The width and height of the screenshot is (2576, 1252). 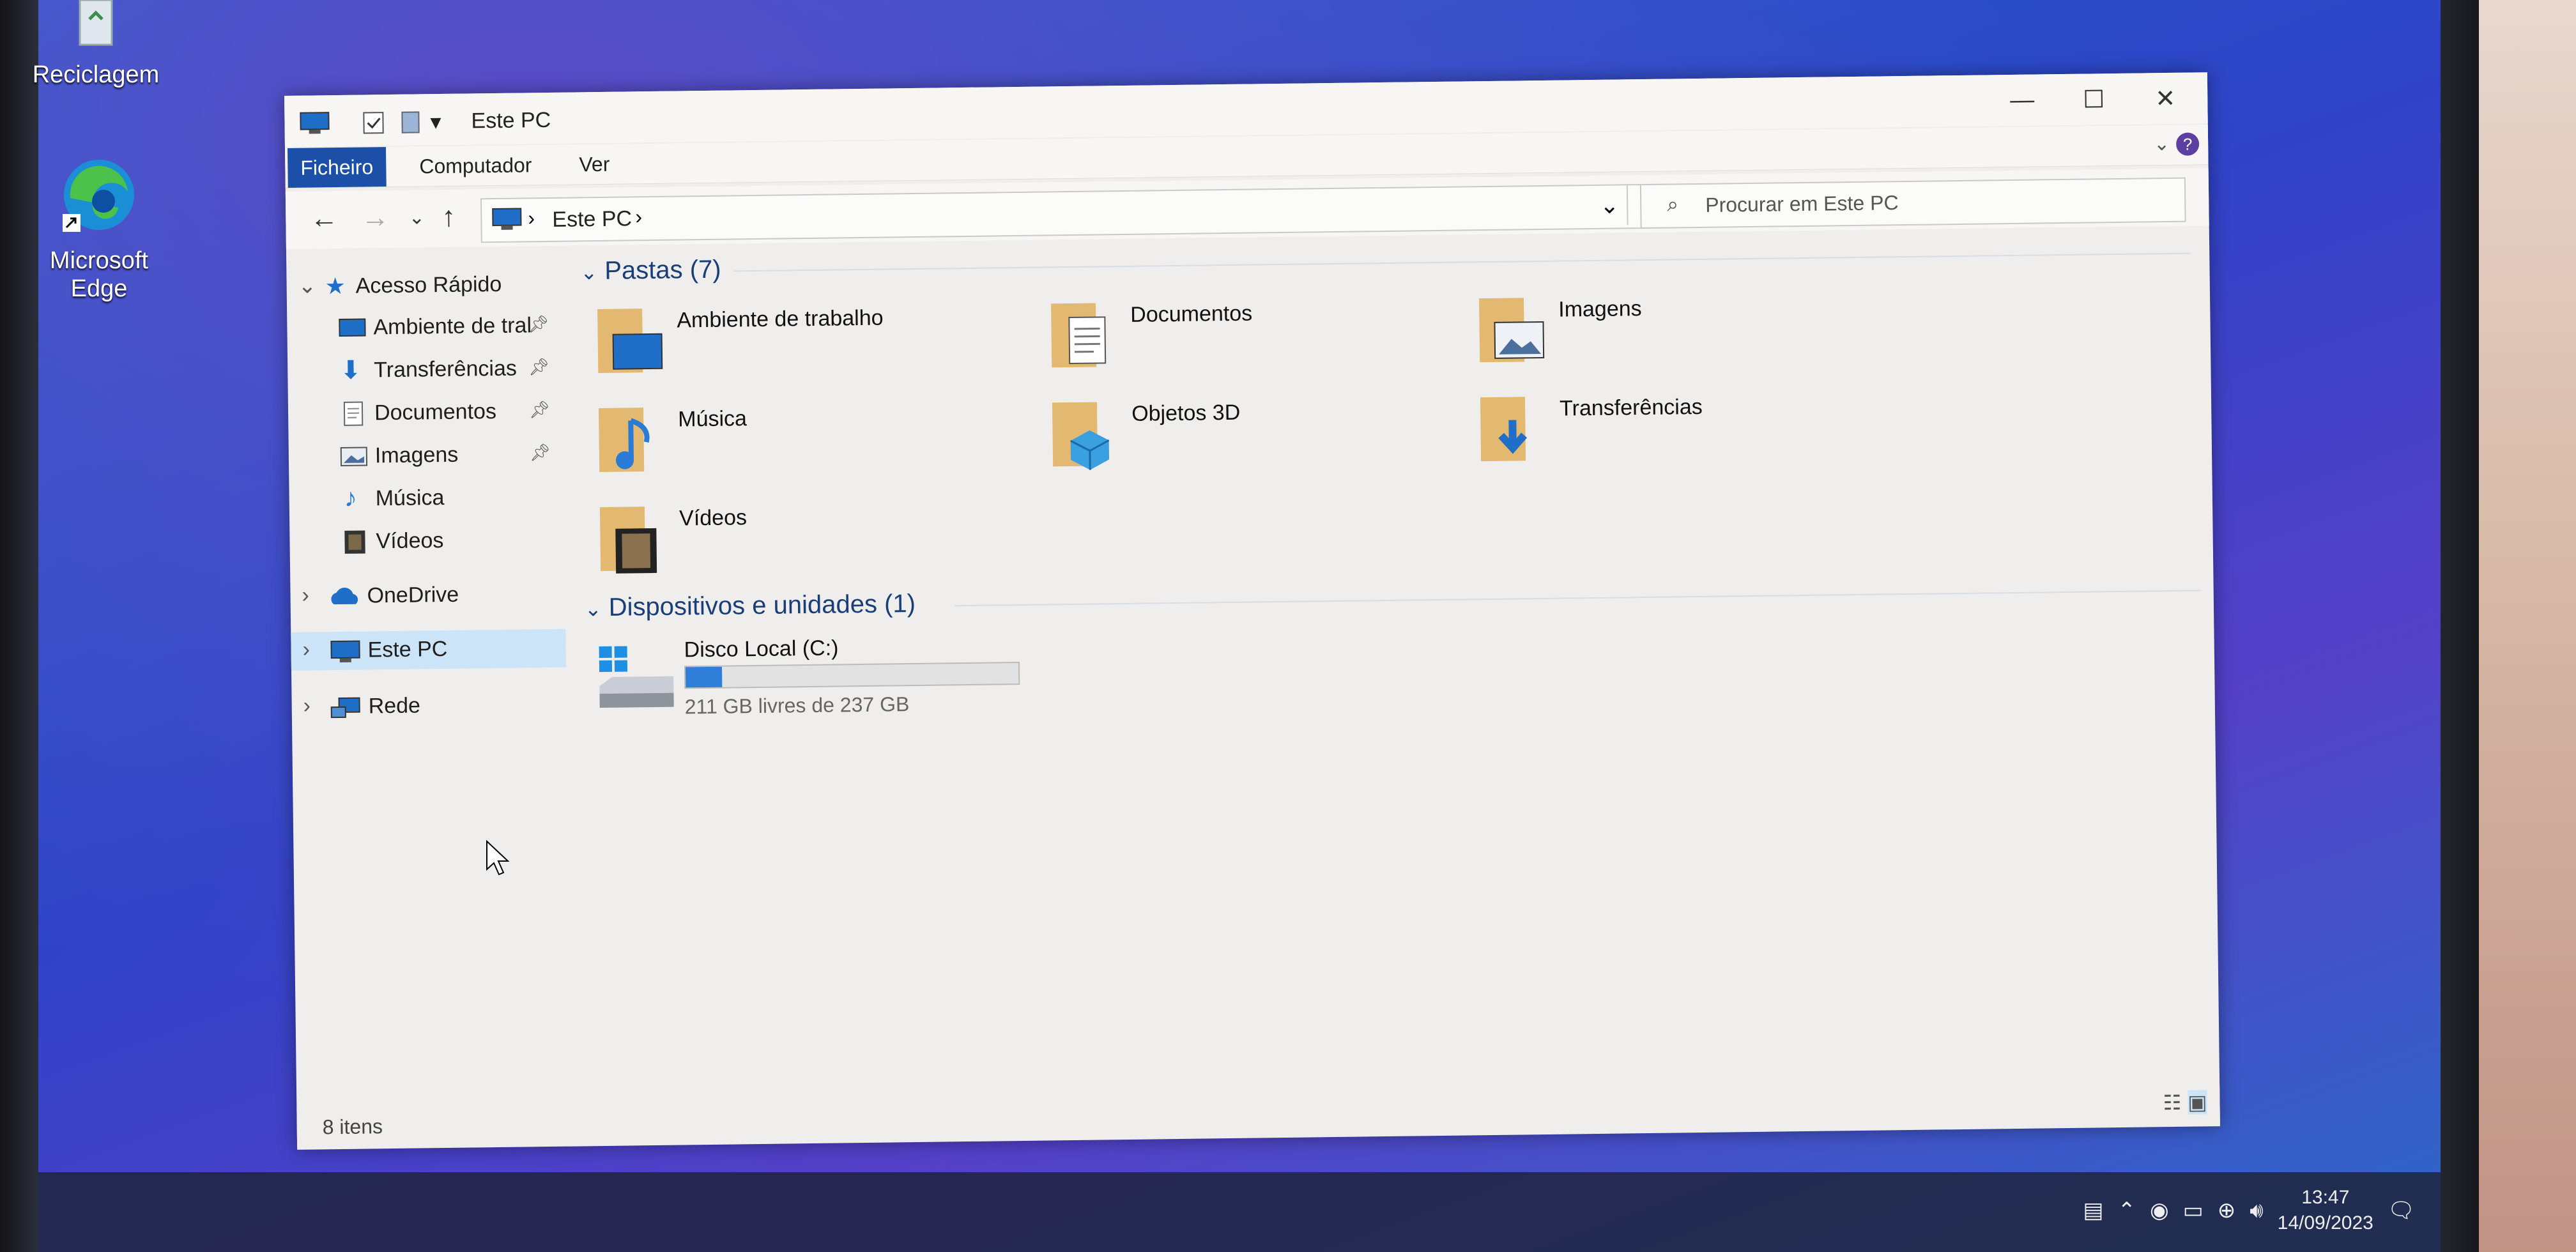 I want to click on nav-label: Este PC, so click(x=407, y=649).